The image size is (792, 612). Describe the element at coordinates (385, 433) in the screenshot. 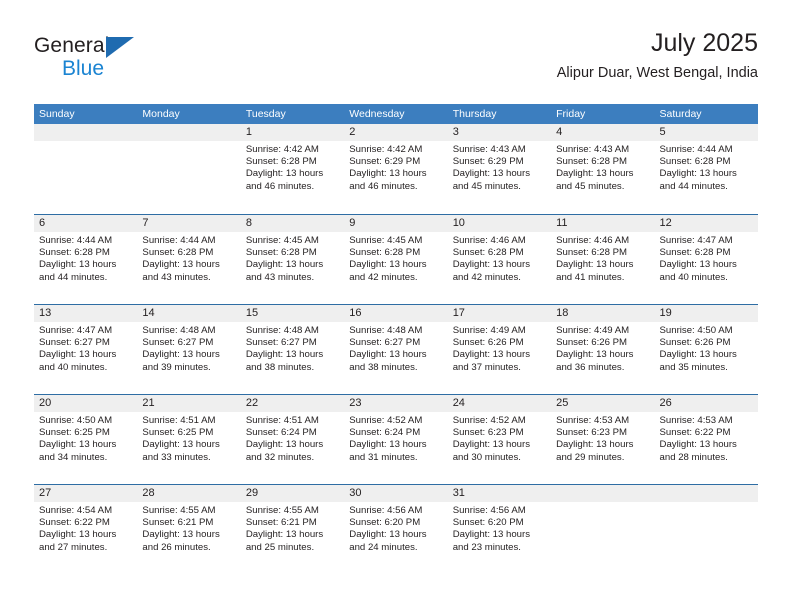

I see `sunset-time: Sunset: 6:24 PM` at that location.